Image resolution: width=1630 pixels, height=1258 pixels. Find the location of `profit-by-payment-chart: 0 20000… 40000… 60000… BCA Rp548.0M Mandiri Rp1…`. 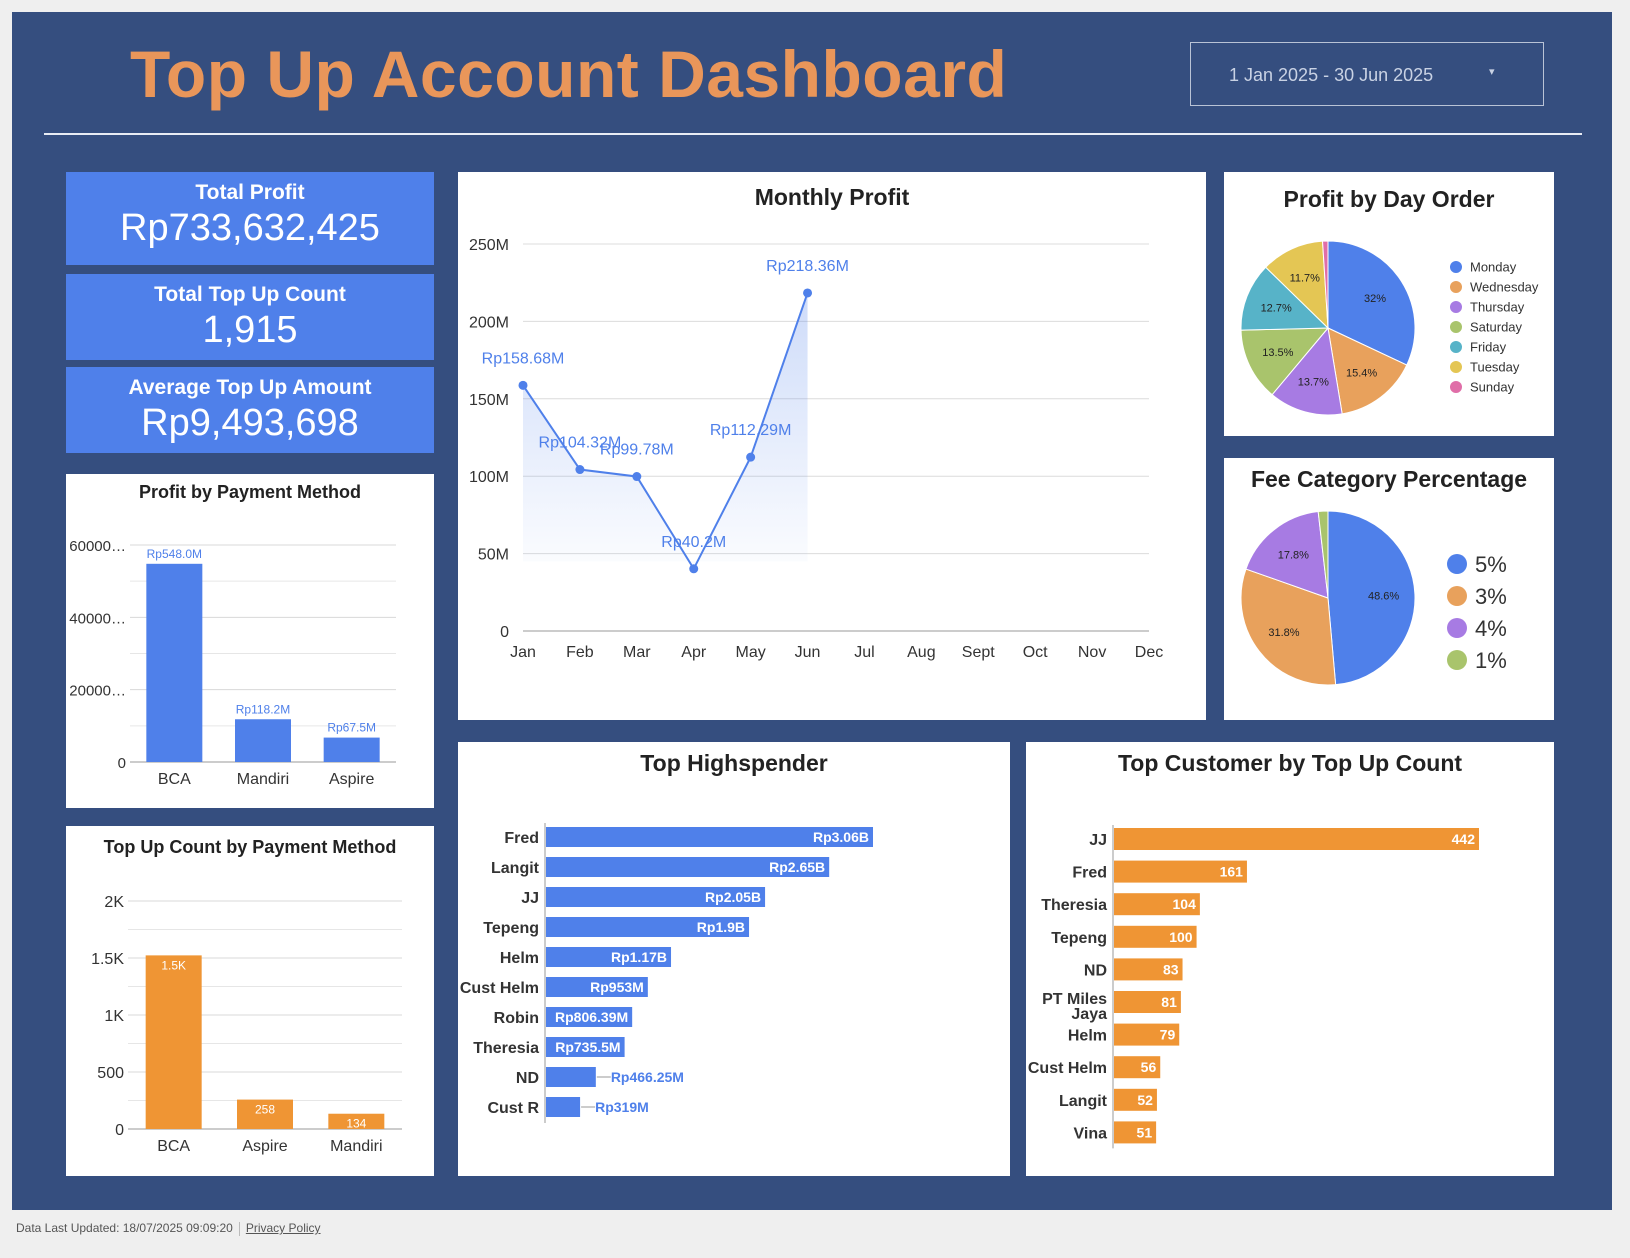

profit-by-payment-chart: 0 20000… 40000… 60000… BCA Rp548.0M Mandiri Rp1… is located at coordinates (232, 663).